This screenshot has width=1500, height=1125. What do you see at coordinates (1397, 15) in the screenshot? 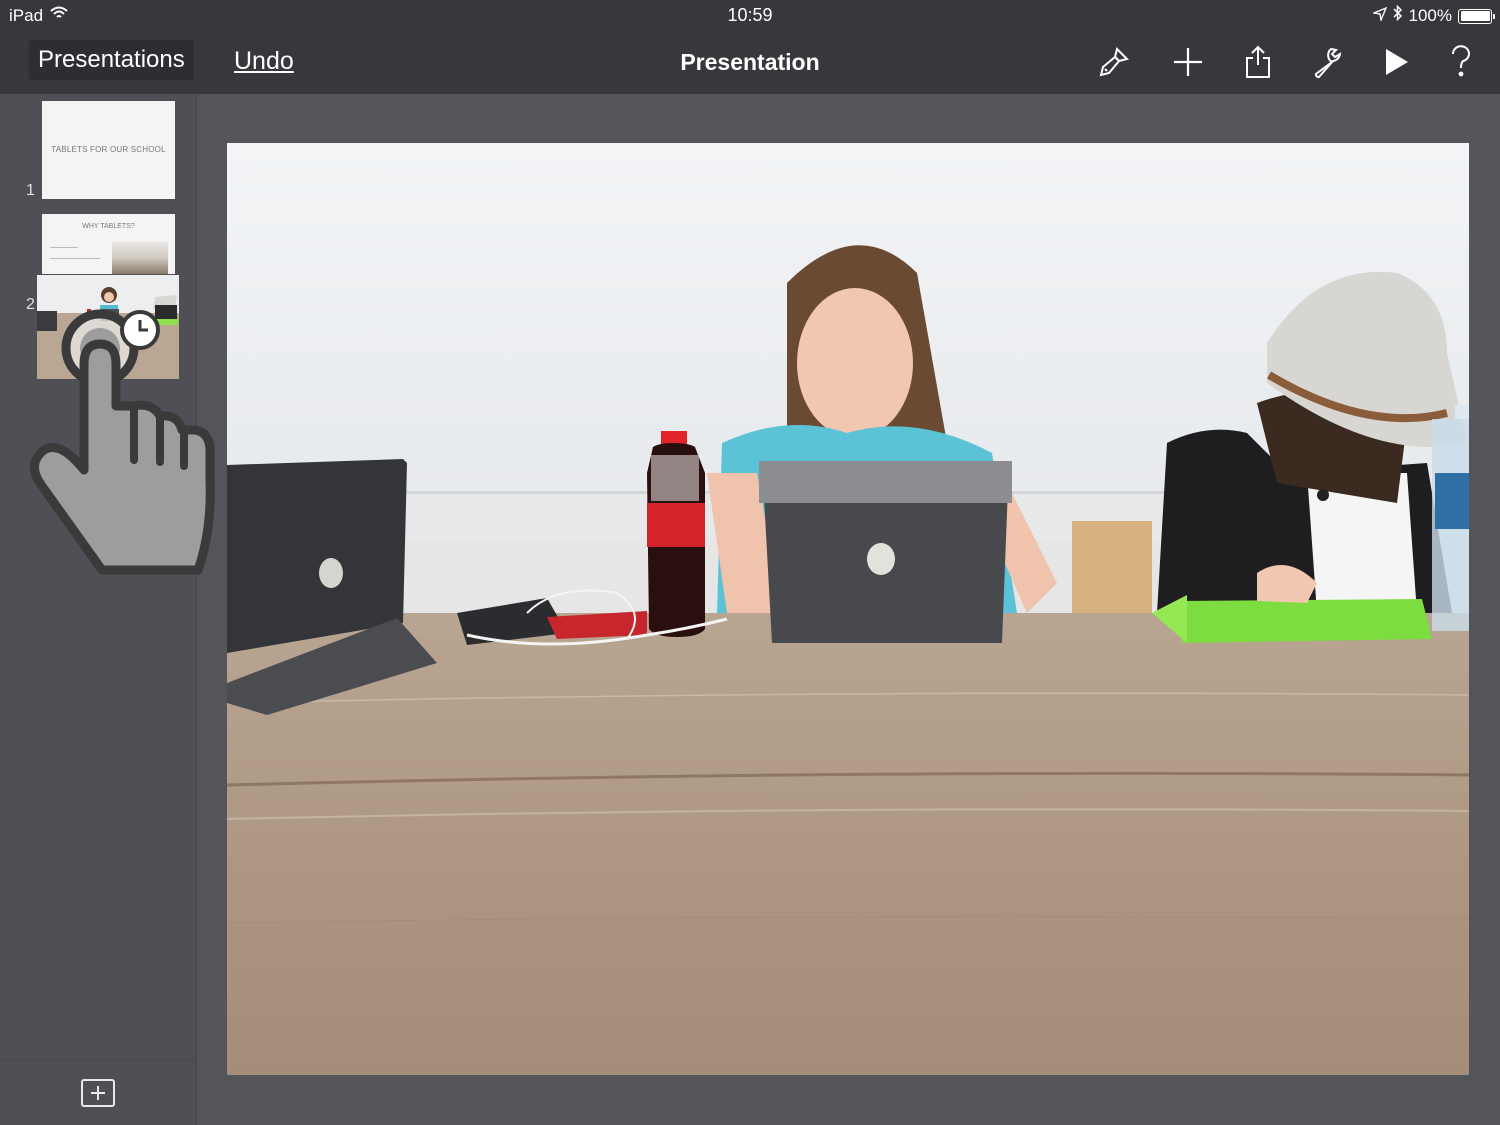
I see `bluetooth-icon` at bounding box center [1397, 15].